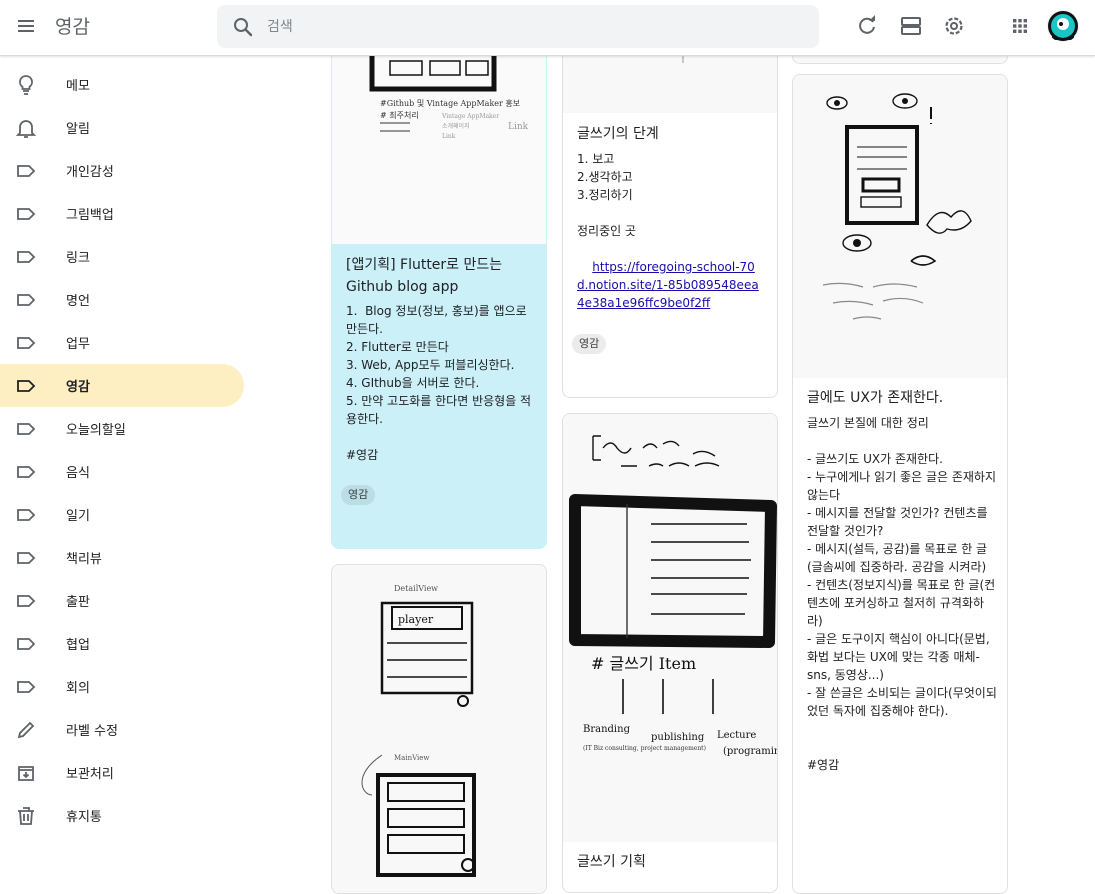 The image size is (1095, 894). What do you see at coordinates (607, 729) in the screenshot?
I see `sketch-text: Branding` at bounding box center [607, 729].